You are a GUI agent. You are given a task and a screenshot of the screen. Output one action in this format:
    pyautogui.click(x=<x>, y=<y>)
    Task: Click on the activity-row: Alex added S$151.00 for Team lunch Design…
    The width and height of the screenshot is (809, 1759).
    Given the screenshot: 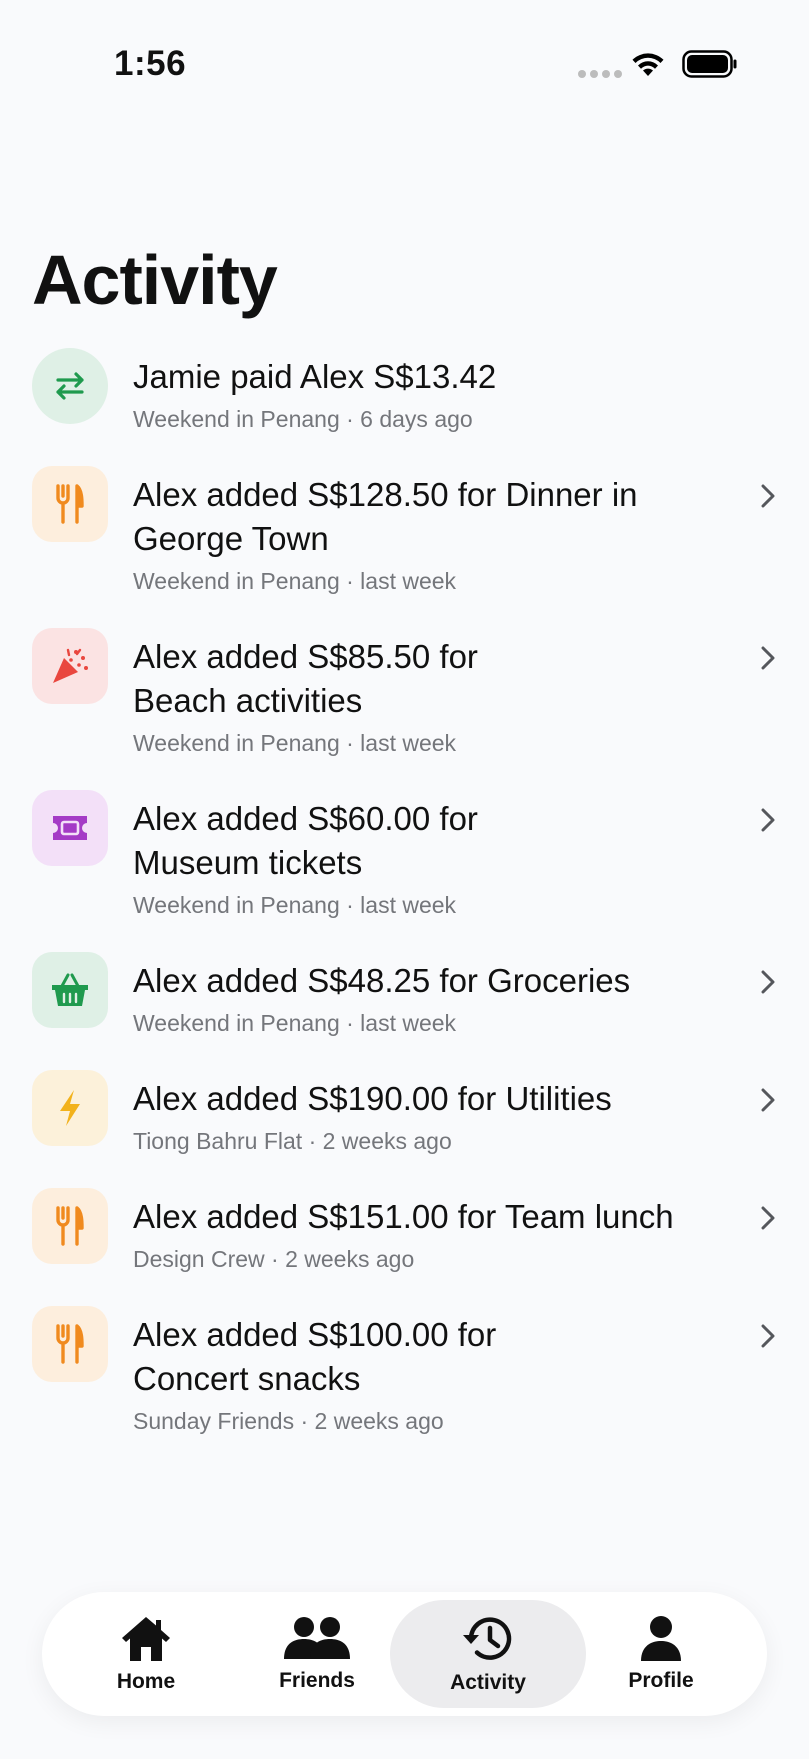 What is the action you would take?
    pyautogui.click(x=404, y=1250)
    